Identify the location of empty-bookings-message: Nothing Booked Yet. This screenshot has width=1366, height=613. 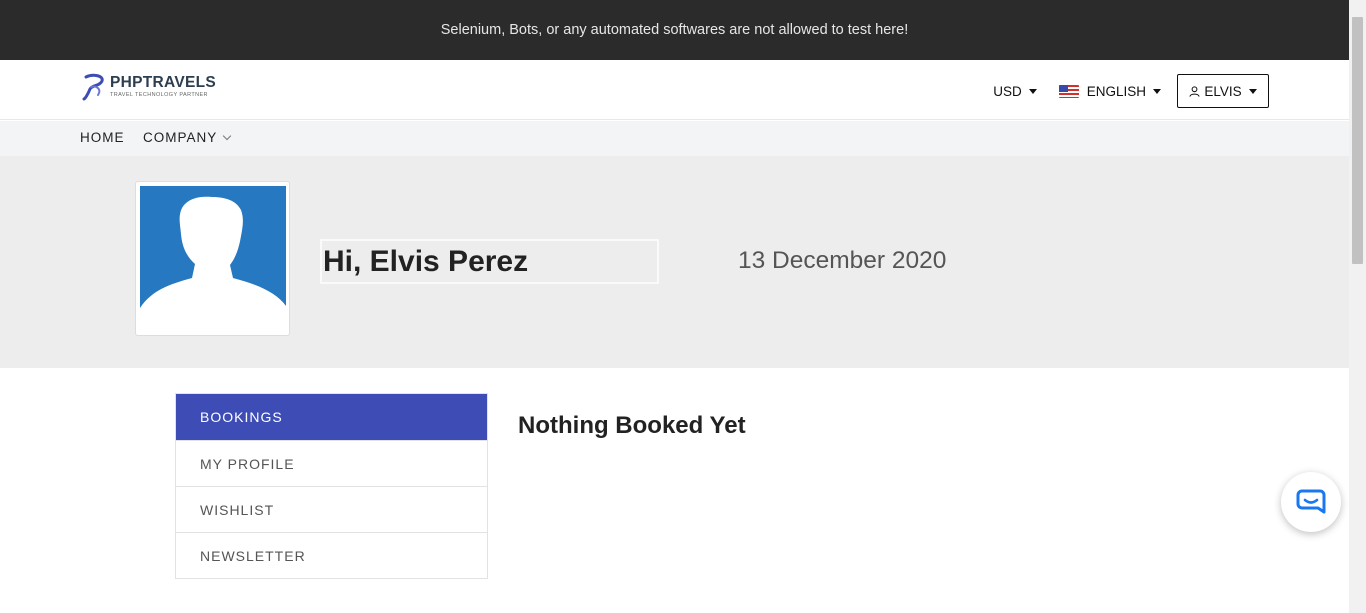
(632, 425).